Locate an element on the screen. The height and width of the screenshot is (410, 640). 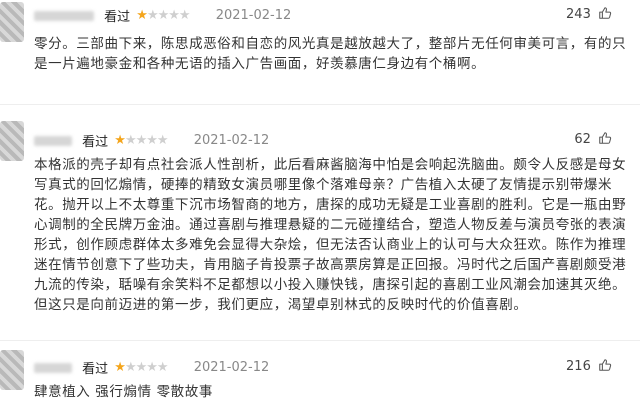
vote-count: 243 is located at coordinates (589, 14).